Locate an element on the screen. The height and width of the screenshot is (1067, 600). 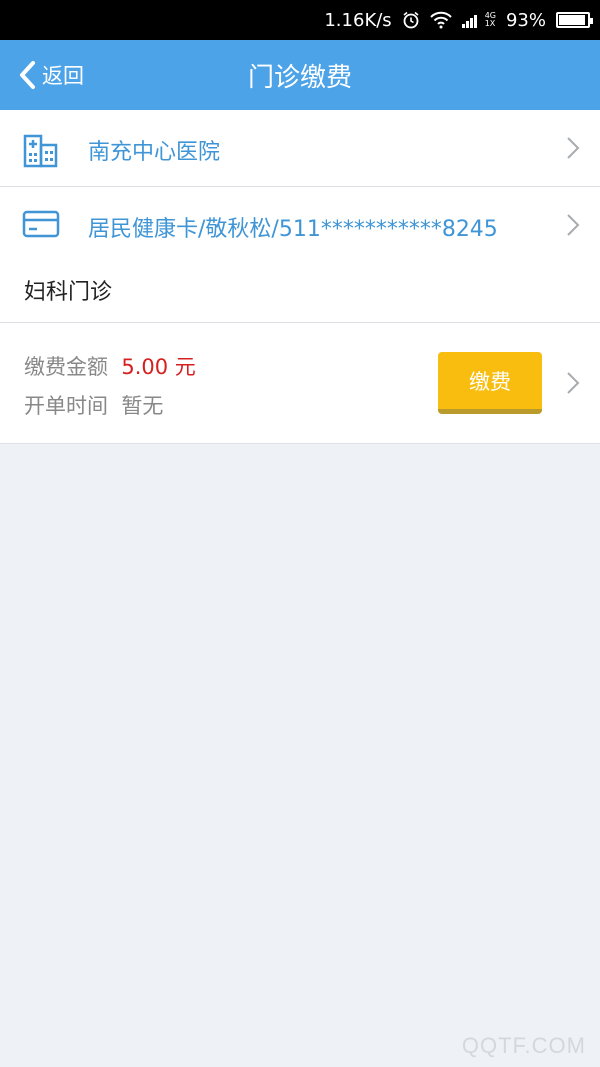
id-card-icon is located at coordinates (41, 226).